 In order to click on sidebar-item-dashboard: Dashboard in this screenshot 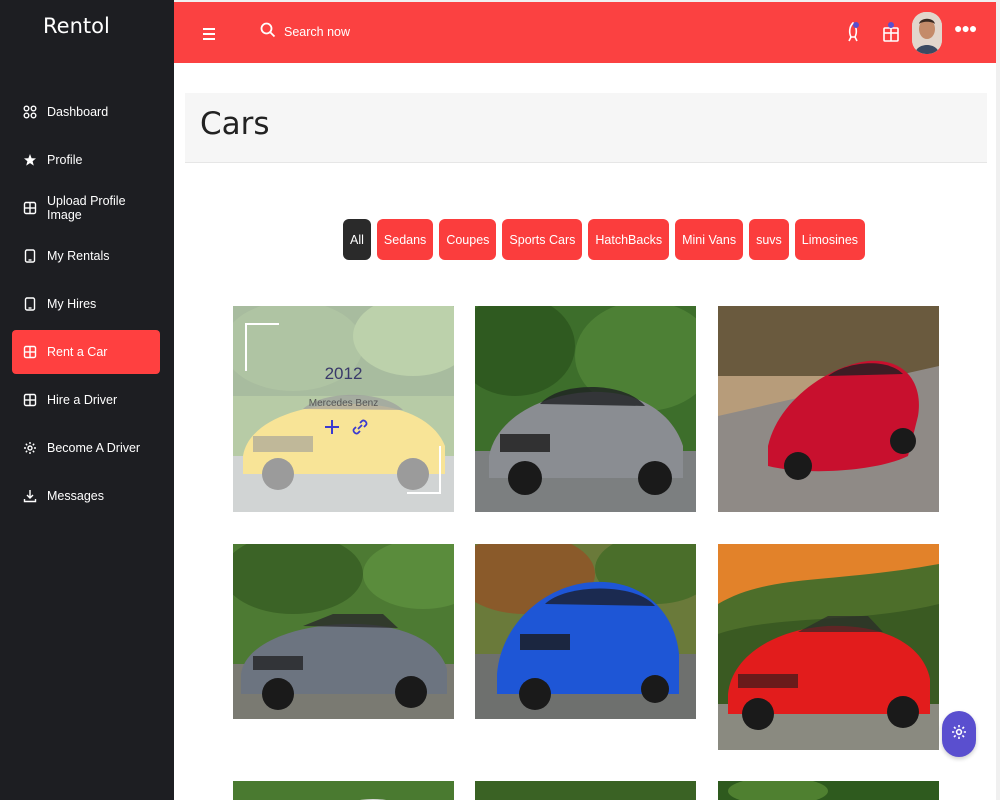, I will do `click(86, 112)`.